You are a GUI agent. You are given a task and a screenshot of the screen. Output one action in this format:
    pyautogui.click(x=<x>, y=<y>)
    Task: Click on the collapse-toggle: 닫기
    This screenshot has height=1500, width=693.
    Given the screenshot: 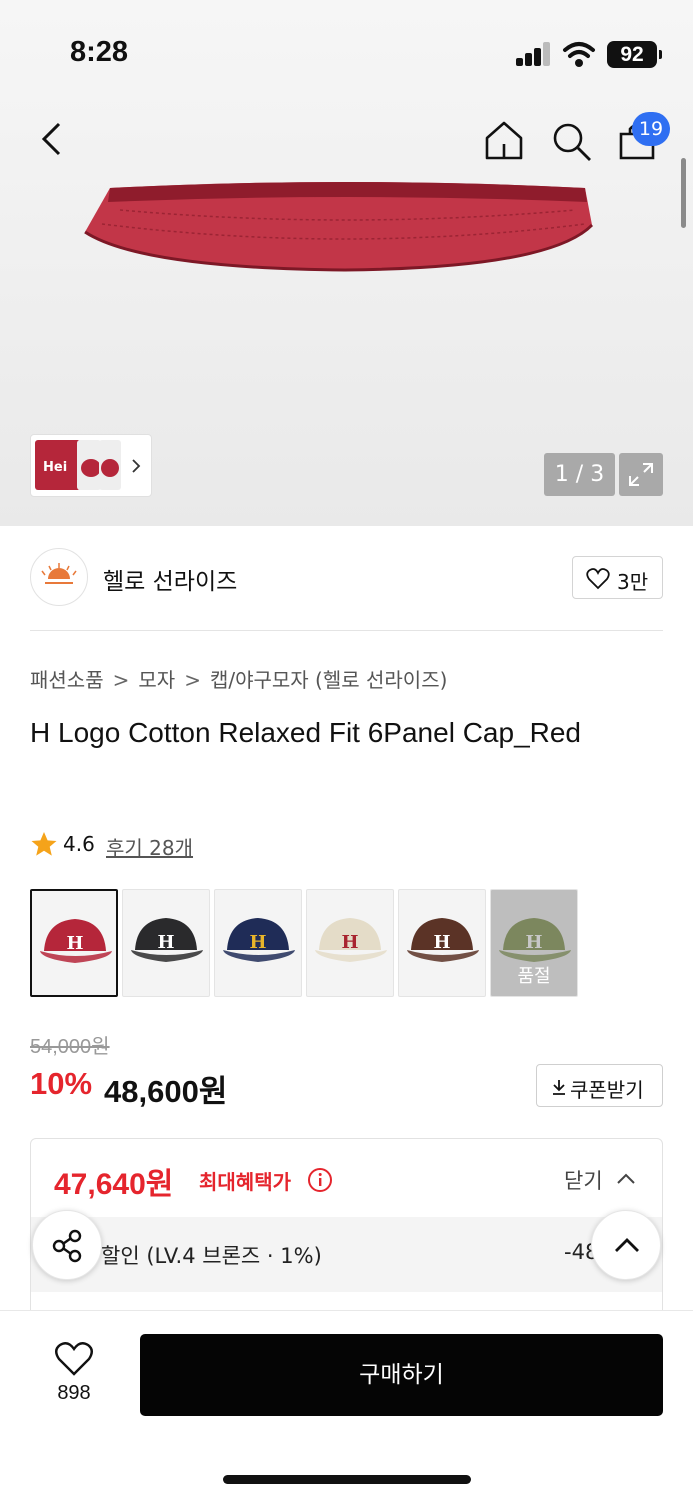 What is the action you would take?
    pyautogui.click(x=599, y=1180)
    